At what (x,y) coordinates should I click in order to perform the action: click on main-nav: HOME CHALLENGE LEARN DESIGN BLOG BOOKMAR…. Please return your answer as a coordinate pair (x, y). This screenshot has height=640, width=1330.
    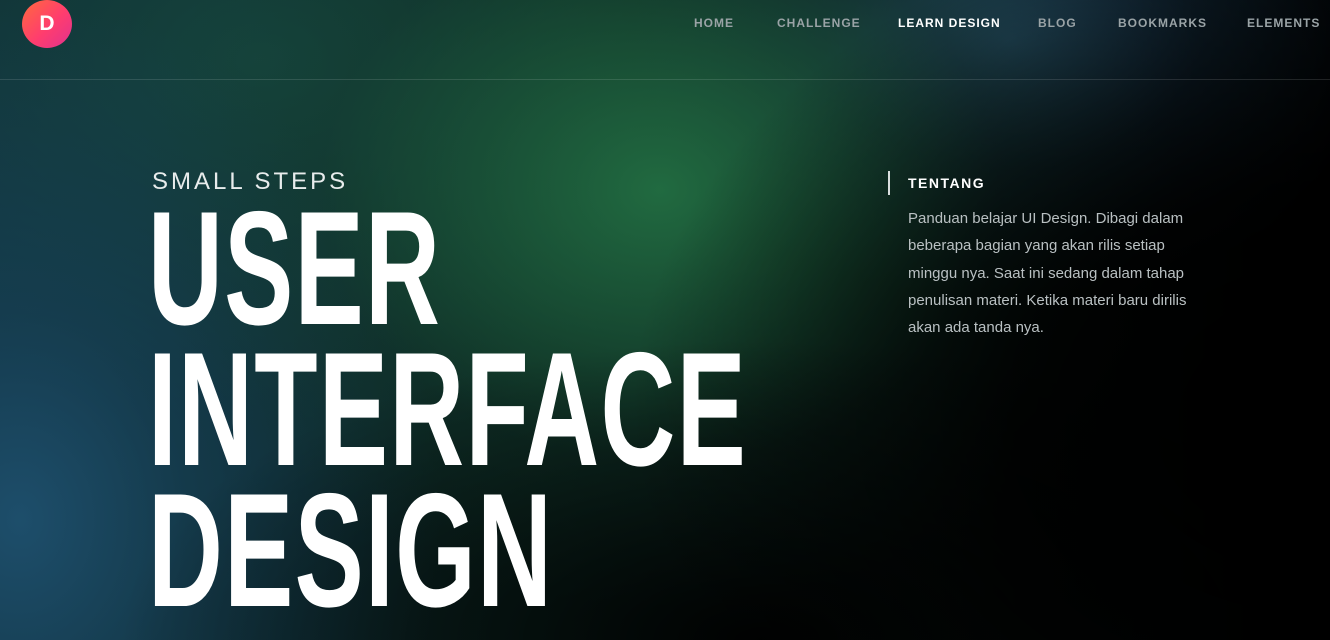
    Looking at the image, I should click on (665, 24).